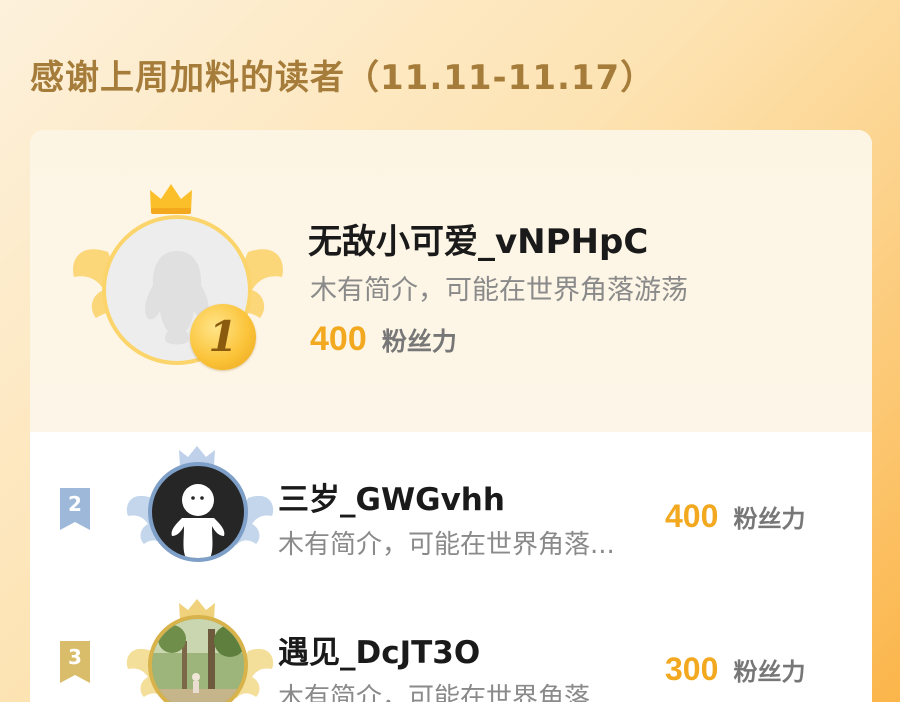 The image size is (900, 702). Describe the element at coordinates (223, 337) in the screenshot. I see `rank-1-medal: 1` at that location.